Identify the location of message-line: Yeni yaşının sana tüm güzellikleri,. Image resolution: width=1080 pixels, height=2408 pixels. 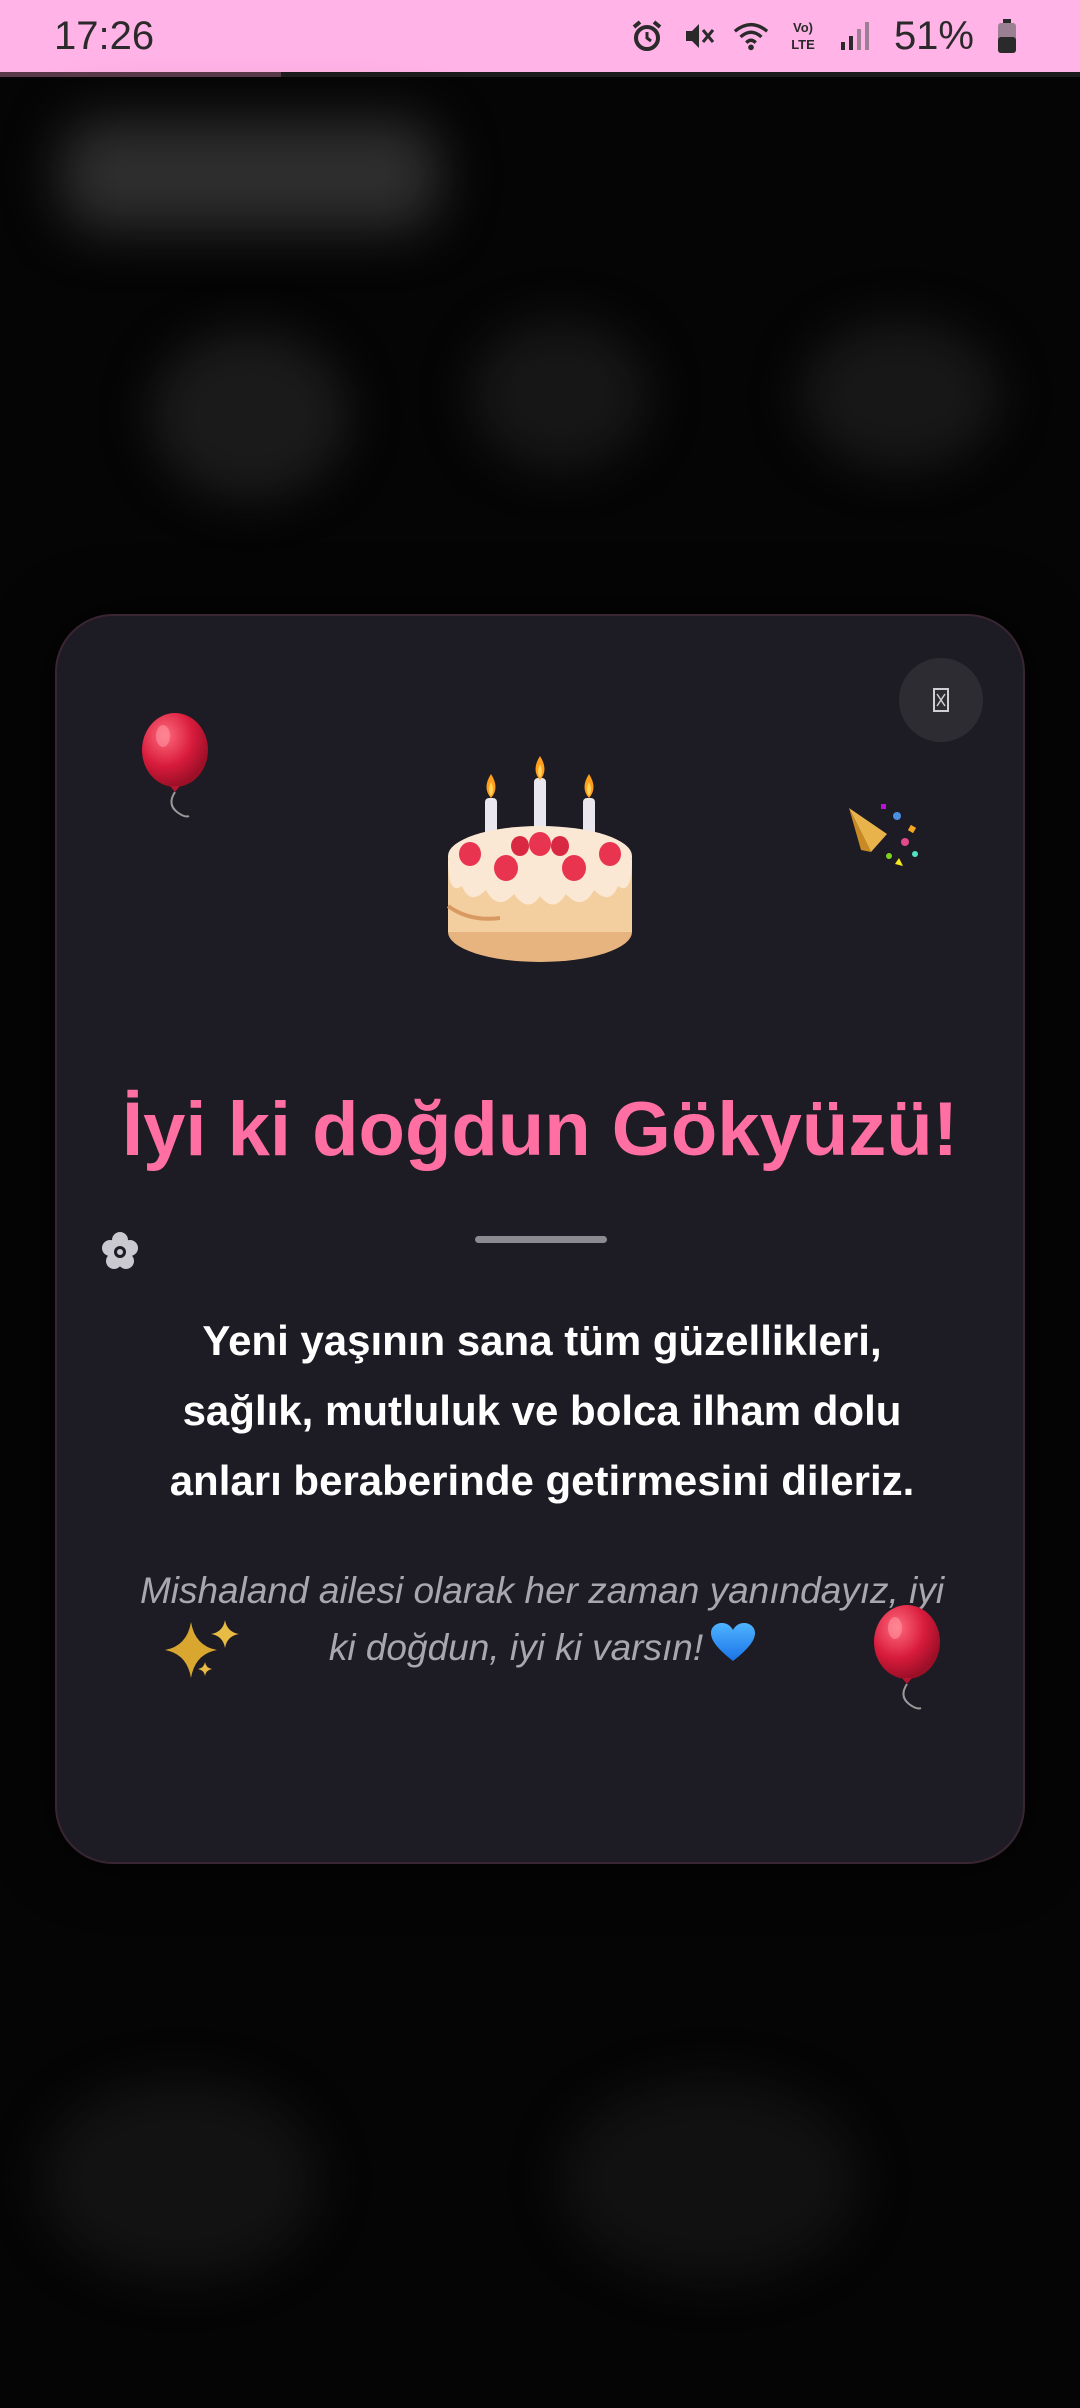
(542, 1340).